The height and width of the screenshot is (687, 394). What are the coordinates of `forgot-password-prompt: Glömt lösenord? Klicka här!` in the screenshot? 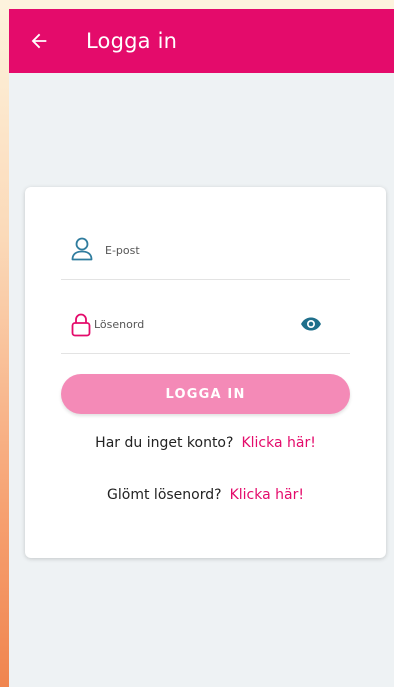 It's located at (205, 495).